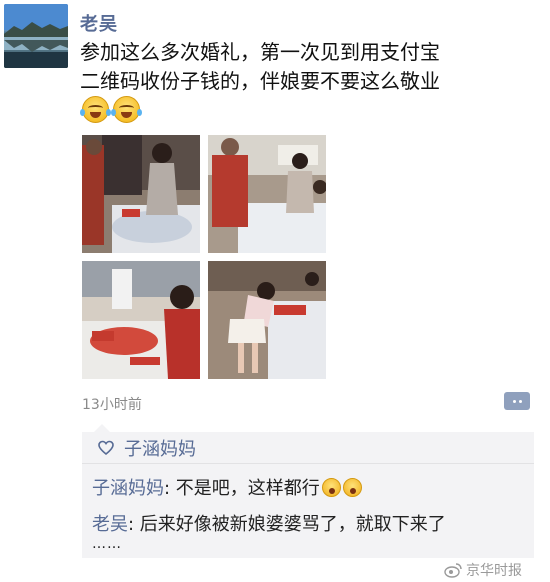 The image size is (550, 582). I want to click on post-author: 老吴, so click(99, 23).